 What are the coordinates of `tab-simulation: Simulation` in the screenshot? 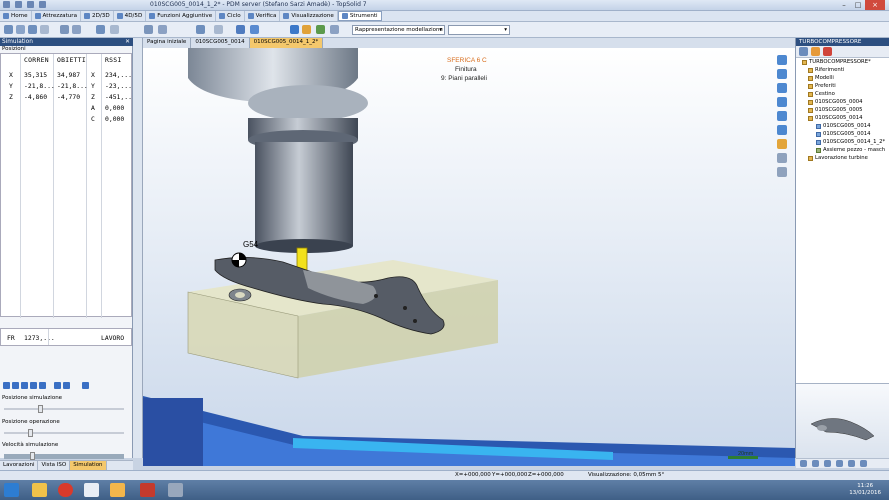 It's located at (88, 465).